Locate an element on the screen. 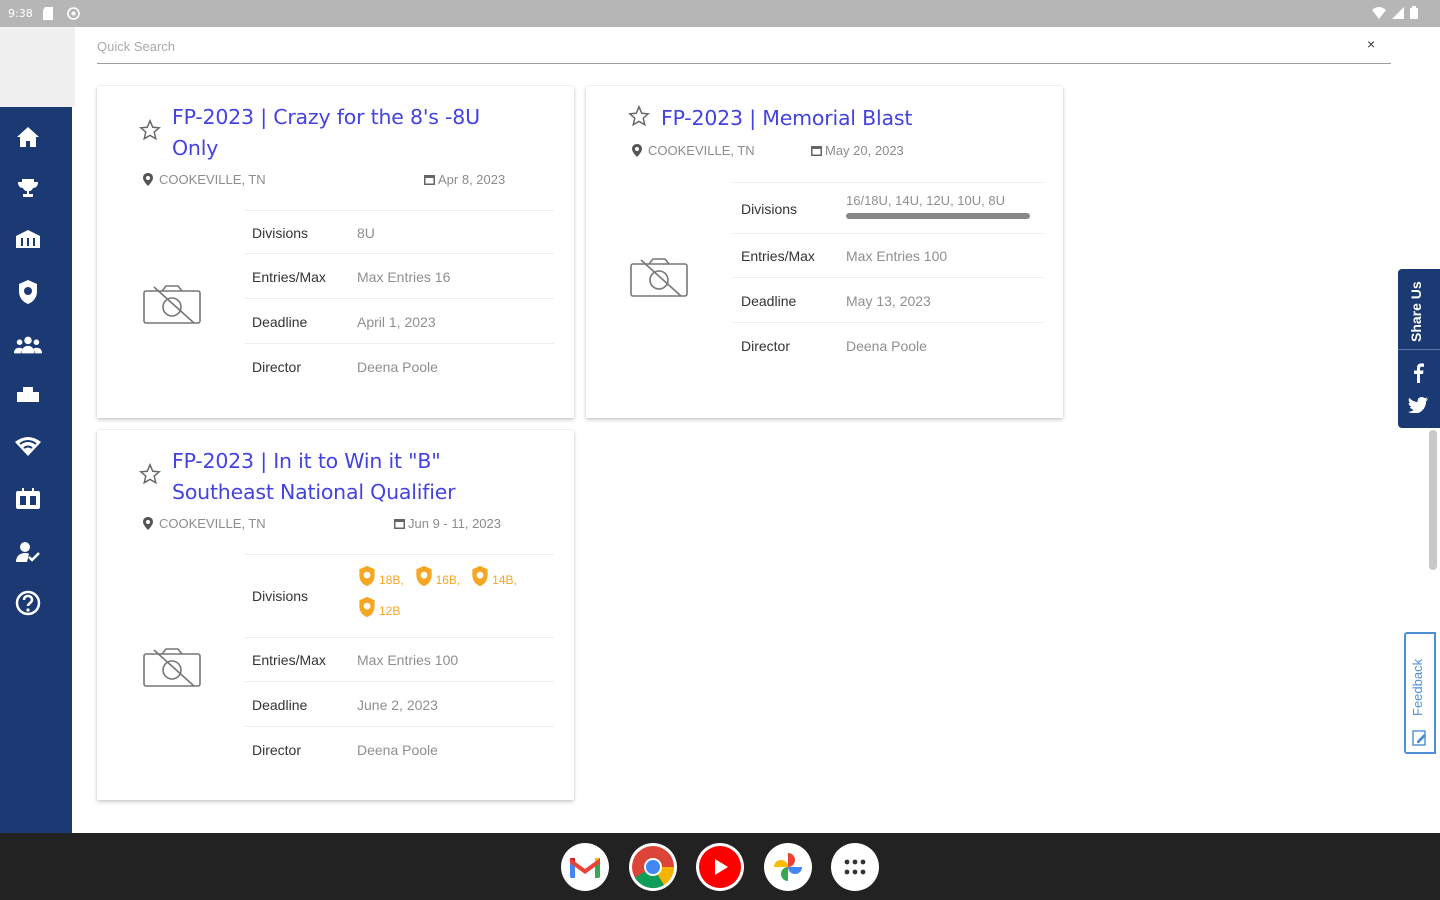  sidebar-item-account is located at coordinates (28, 552).